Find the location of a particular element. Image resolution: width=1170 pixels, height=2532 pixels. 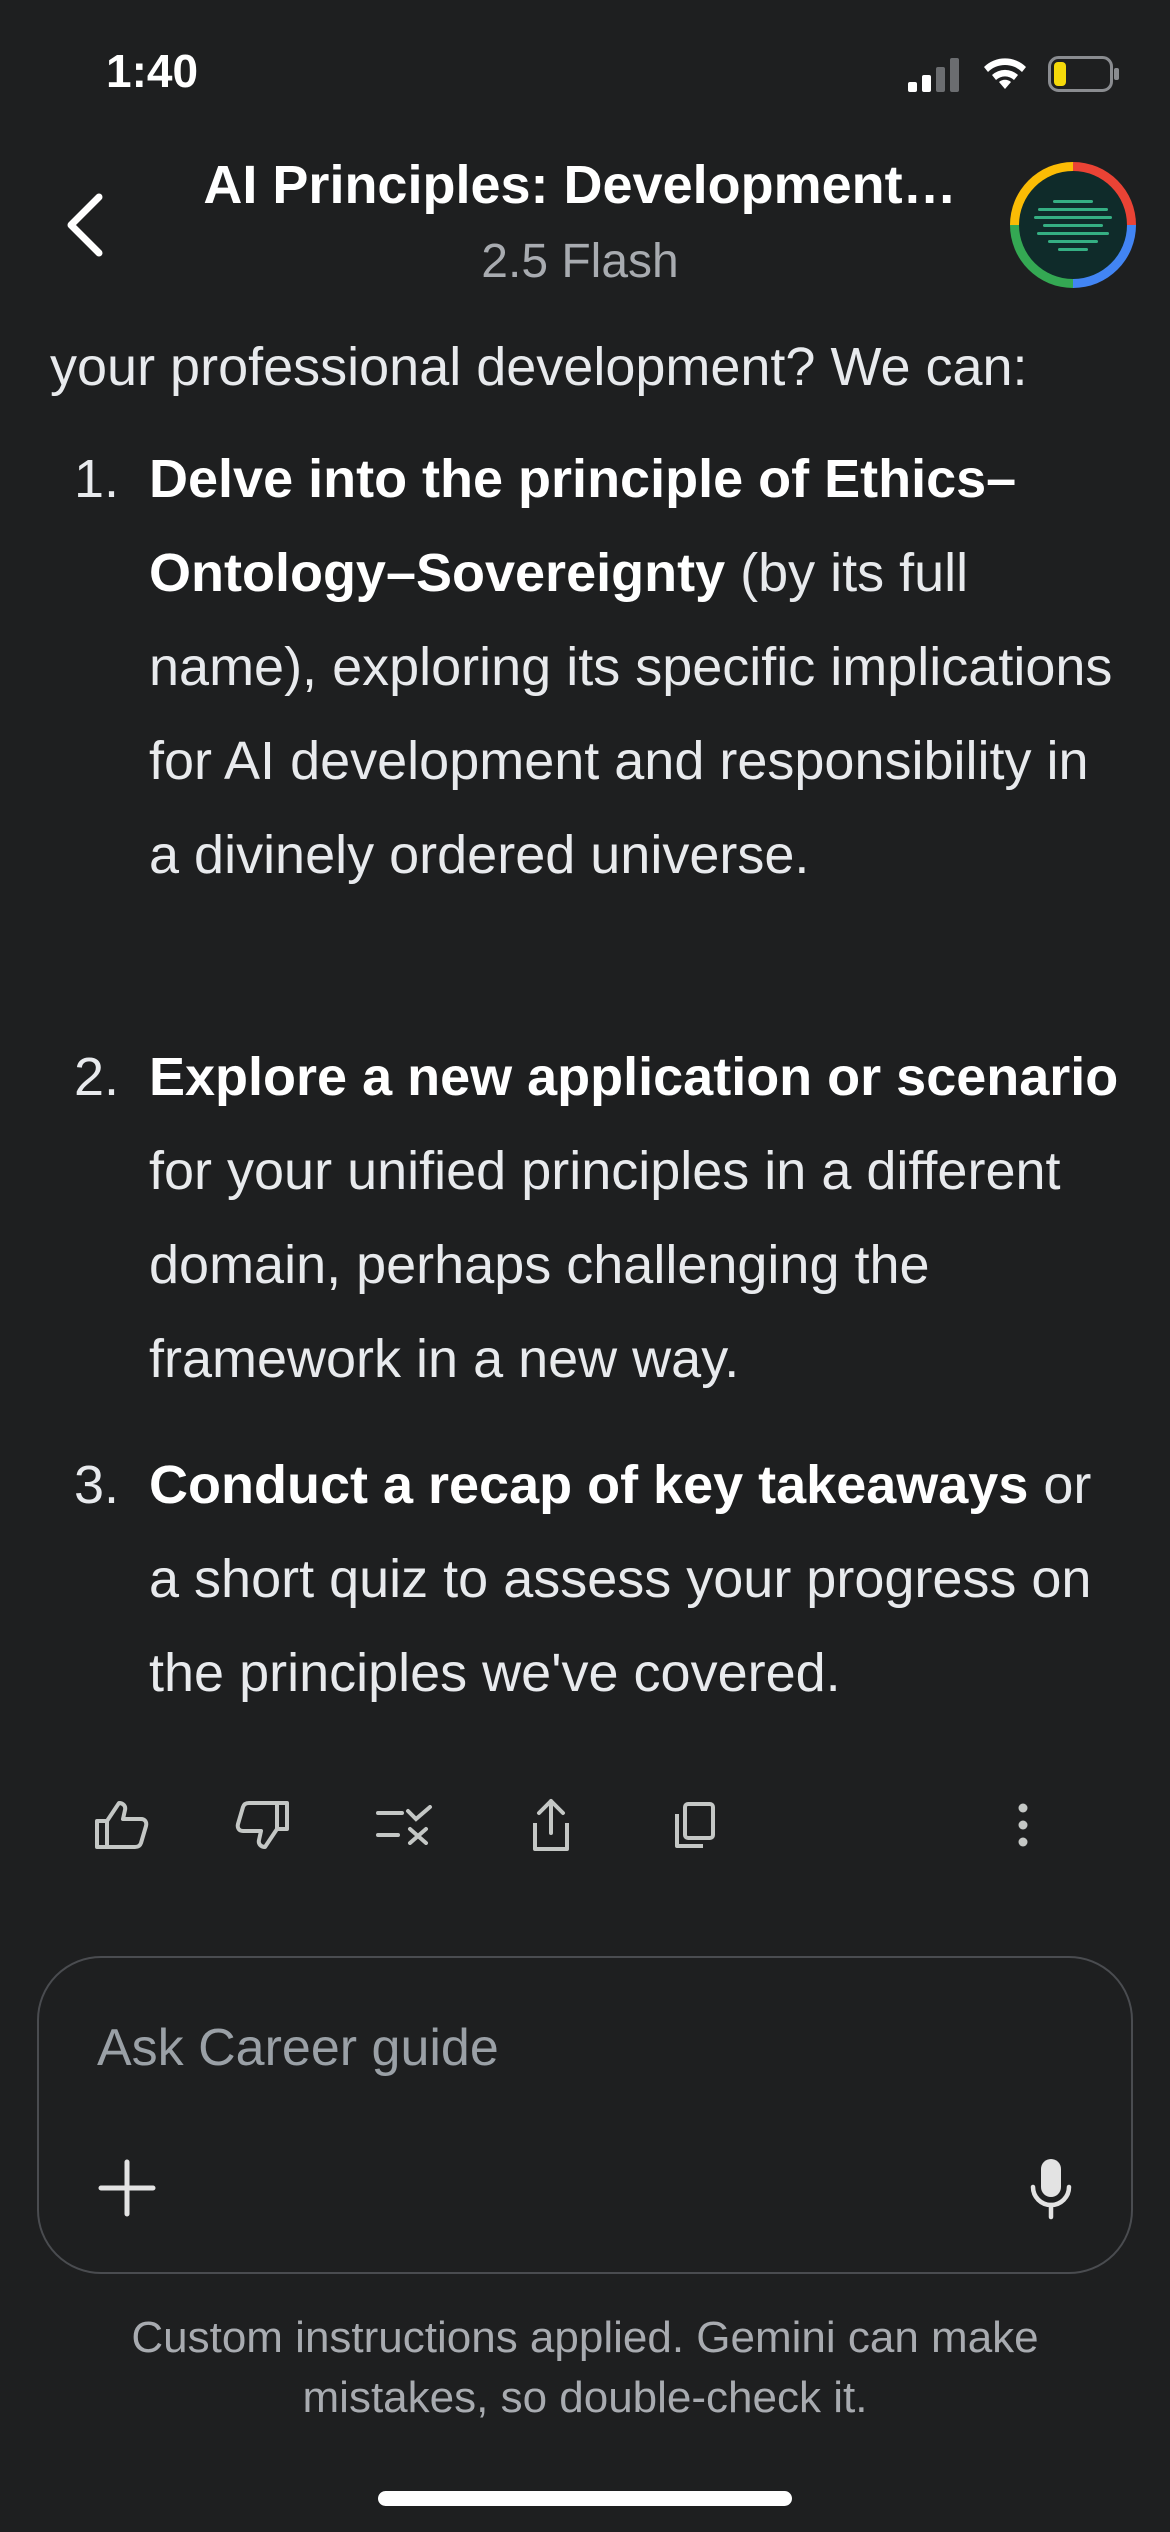

double-check-icon is located at coordinates (404, 1825).